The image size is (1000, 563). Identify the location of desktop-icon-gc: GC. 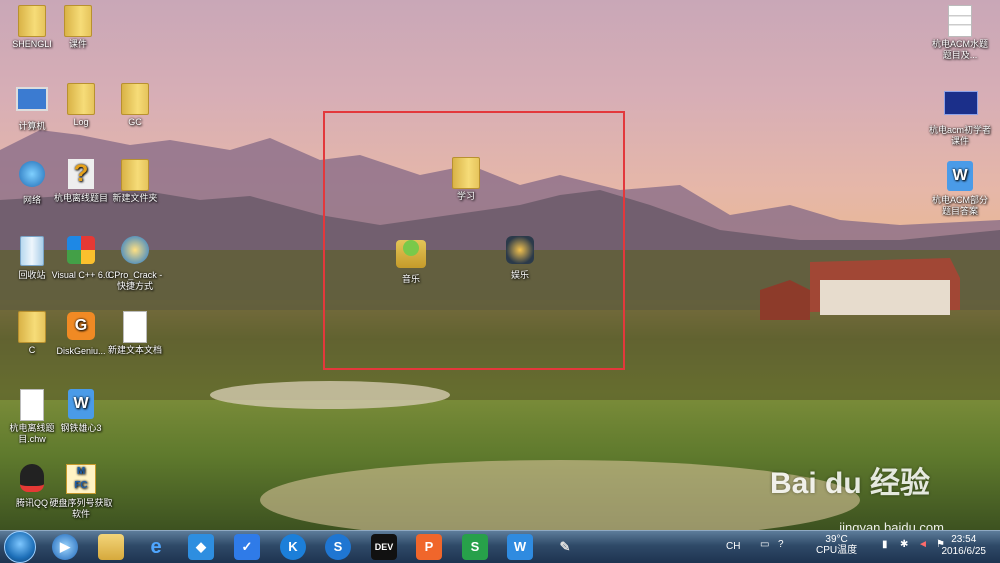
(135, 105).